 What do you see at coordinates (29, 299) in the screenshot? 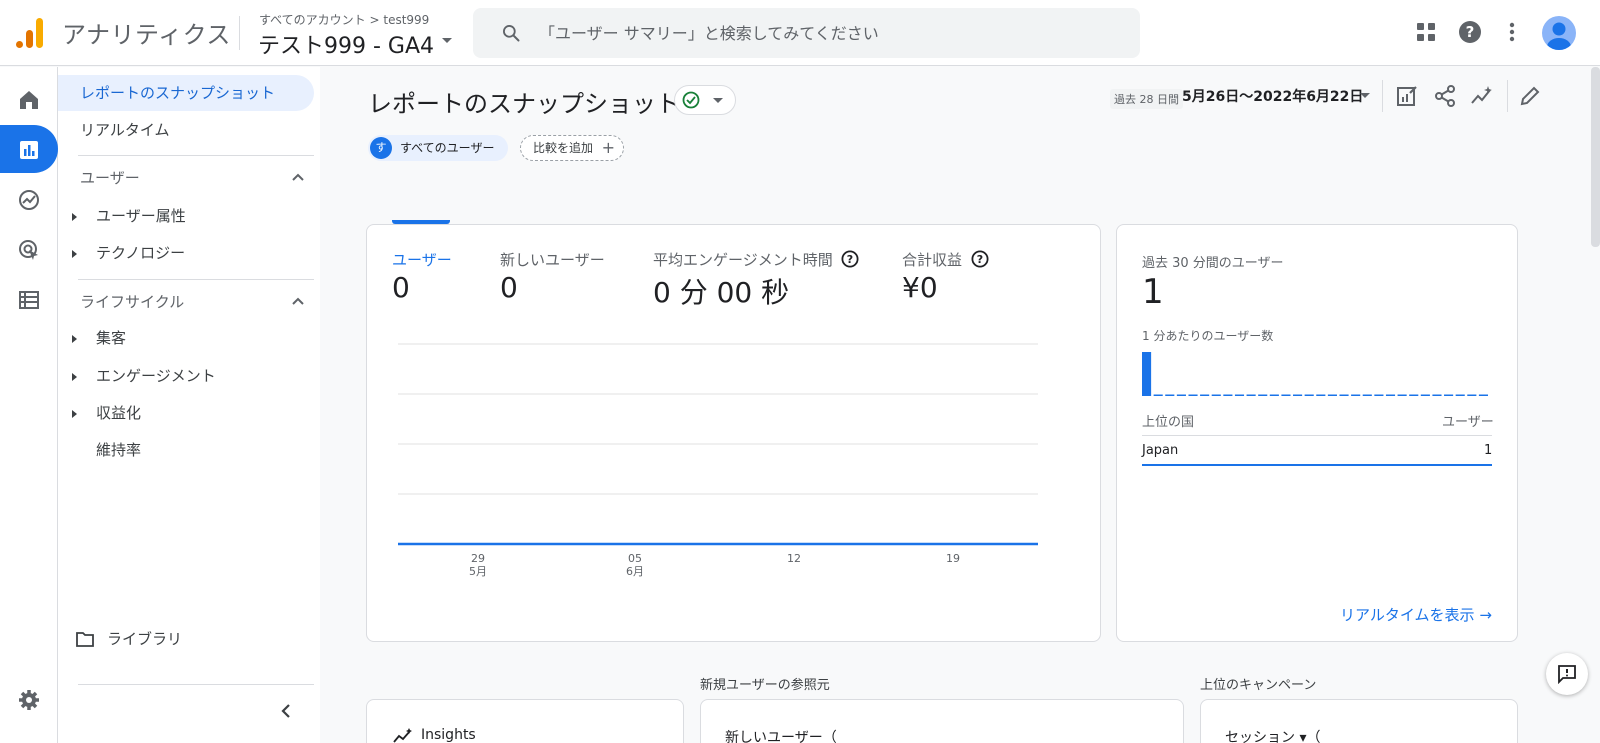
I see `rail-configure` at bounding box center [29, 299].